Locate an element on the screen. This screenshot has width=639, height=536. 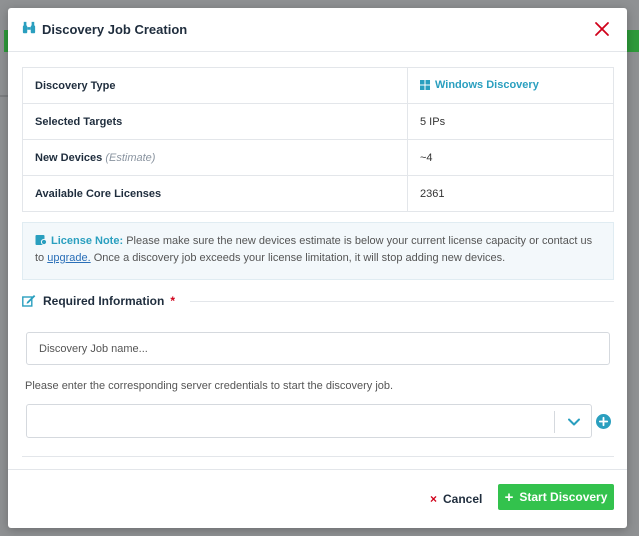
add-credential-button is located at coordinates (603, 421).